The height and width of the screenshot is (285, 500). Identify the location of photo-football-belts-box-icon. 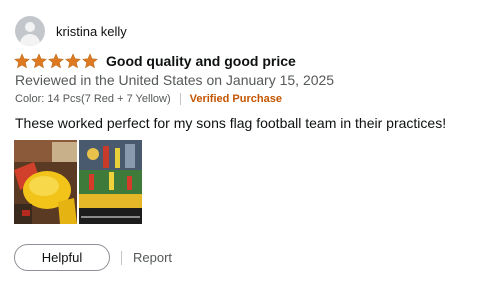
(110, 182).